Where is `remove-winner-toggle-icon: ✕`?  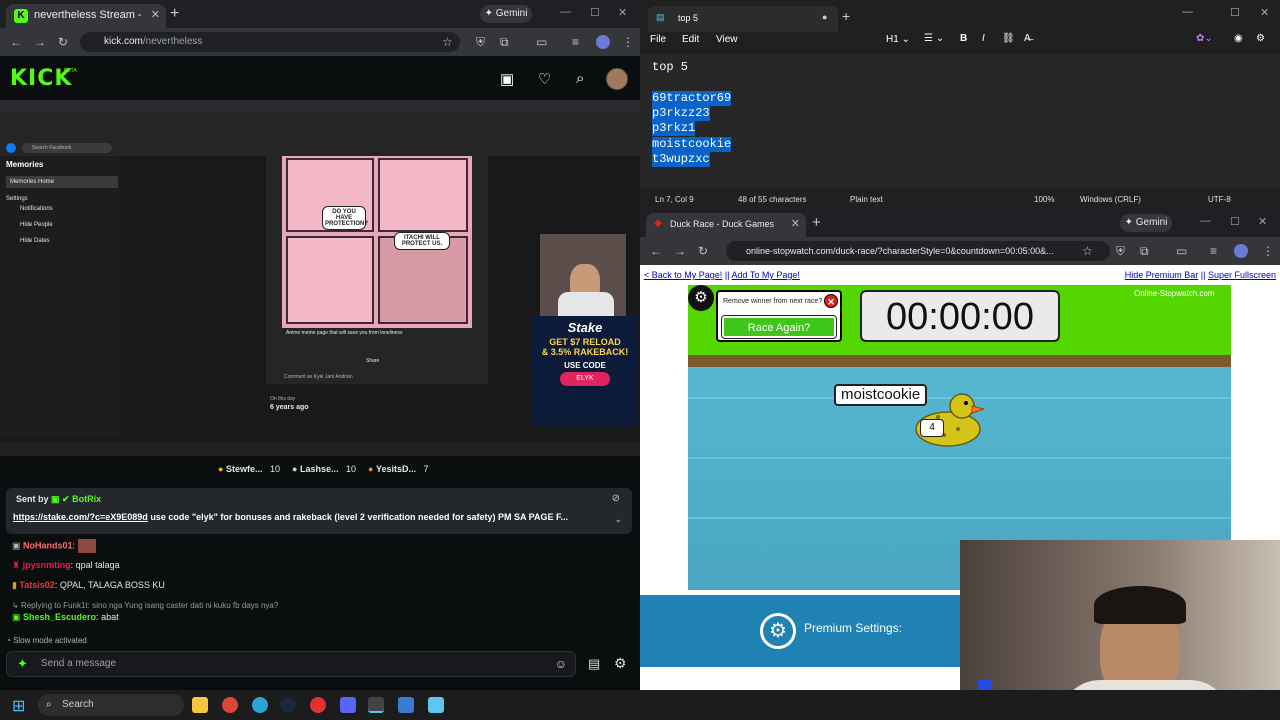
remove-winner-toggle-icon: ✕ is located at coordinates (831, 301).